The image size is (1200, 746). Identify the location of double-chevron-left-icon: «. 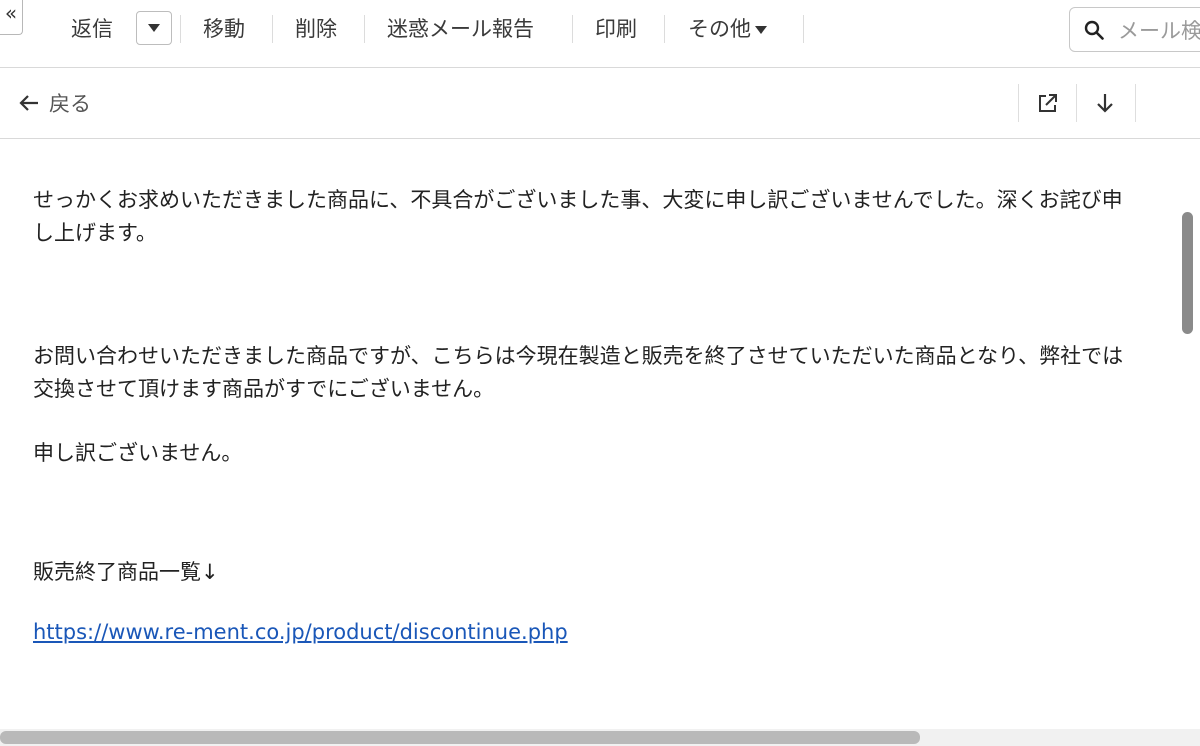
(11, 13).